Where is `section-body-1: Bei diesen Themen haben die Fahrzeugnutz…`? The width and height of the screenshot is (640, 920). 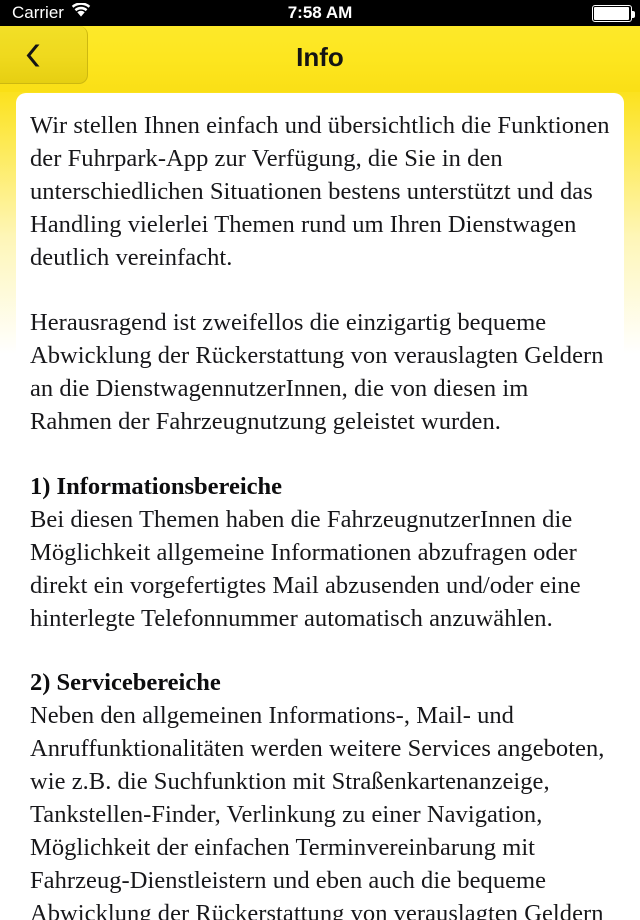 section-body-1: Bei diesen Themen haben die Fahrzeugnutz… is located at coordinates (305, 569).